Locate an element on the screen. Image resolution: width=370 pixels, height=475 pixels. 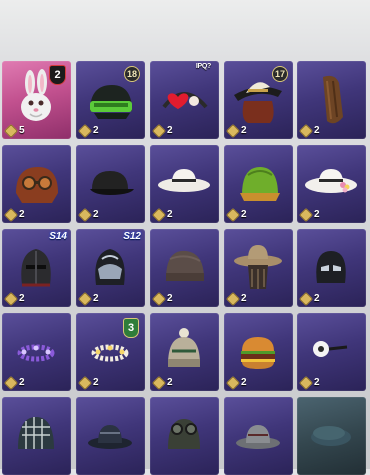
item-heart-headband-badge: IPQ? is located at coordinates (203, 66).